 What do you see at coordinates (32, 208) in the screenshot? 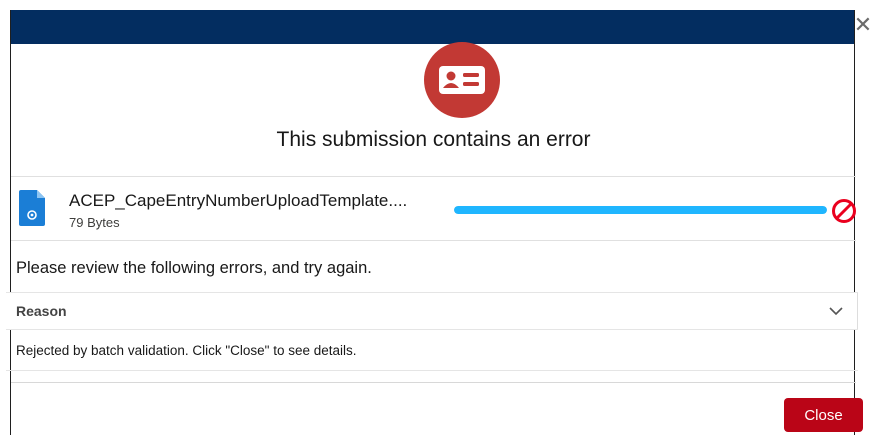
I see `file-icon` at bounding box center [32, 208].